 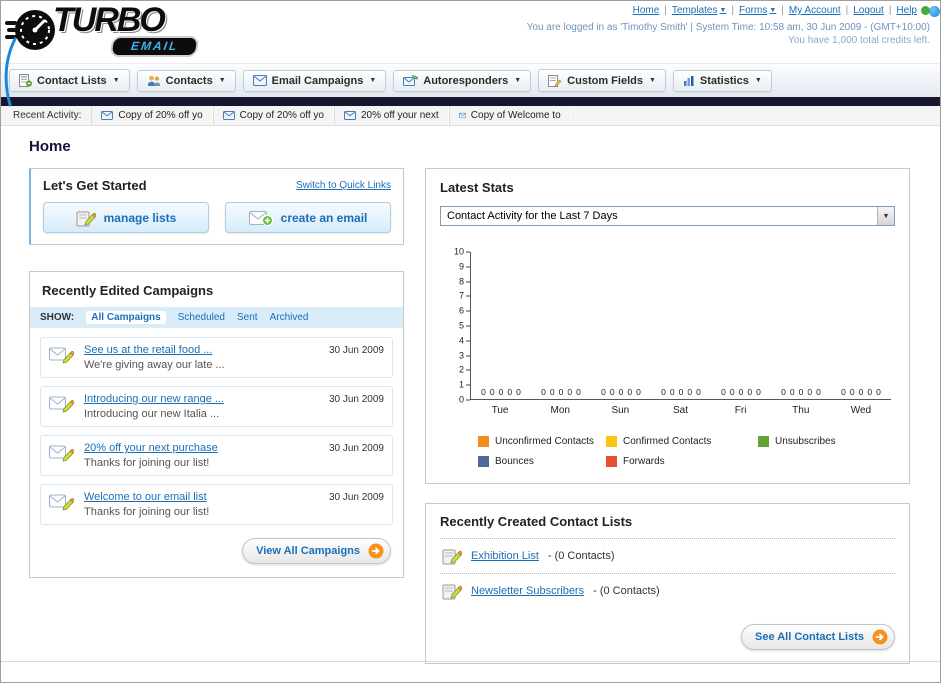 What do you see at coordinates (536, 521) in the screenshot?
I see `contact-lists-title: Recently Created Contact Lists` at bounding box center [536, 521].